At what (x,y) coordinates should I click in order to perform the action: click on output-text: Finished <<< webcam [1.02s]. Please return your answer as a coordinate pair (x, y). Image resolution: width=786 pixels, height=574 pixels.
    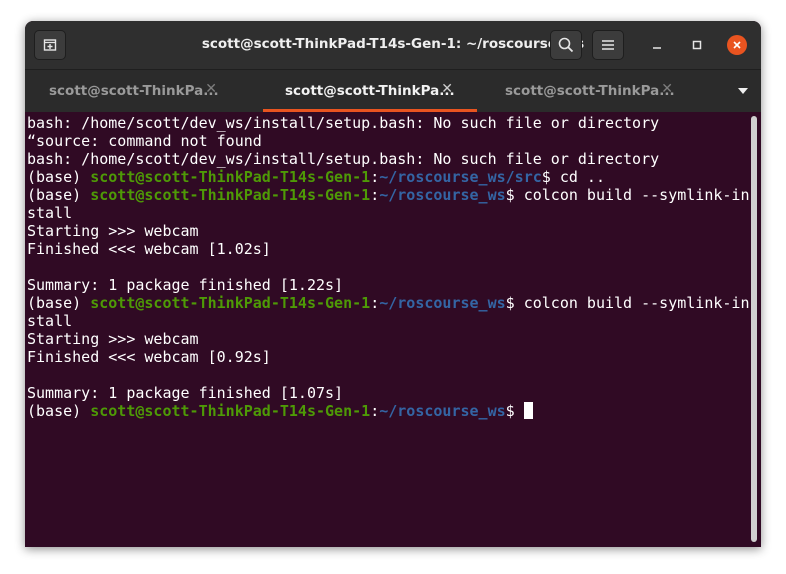
    Looking at the image, I should click on (149, 249).